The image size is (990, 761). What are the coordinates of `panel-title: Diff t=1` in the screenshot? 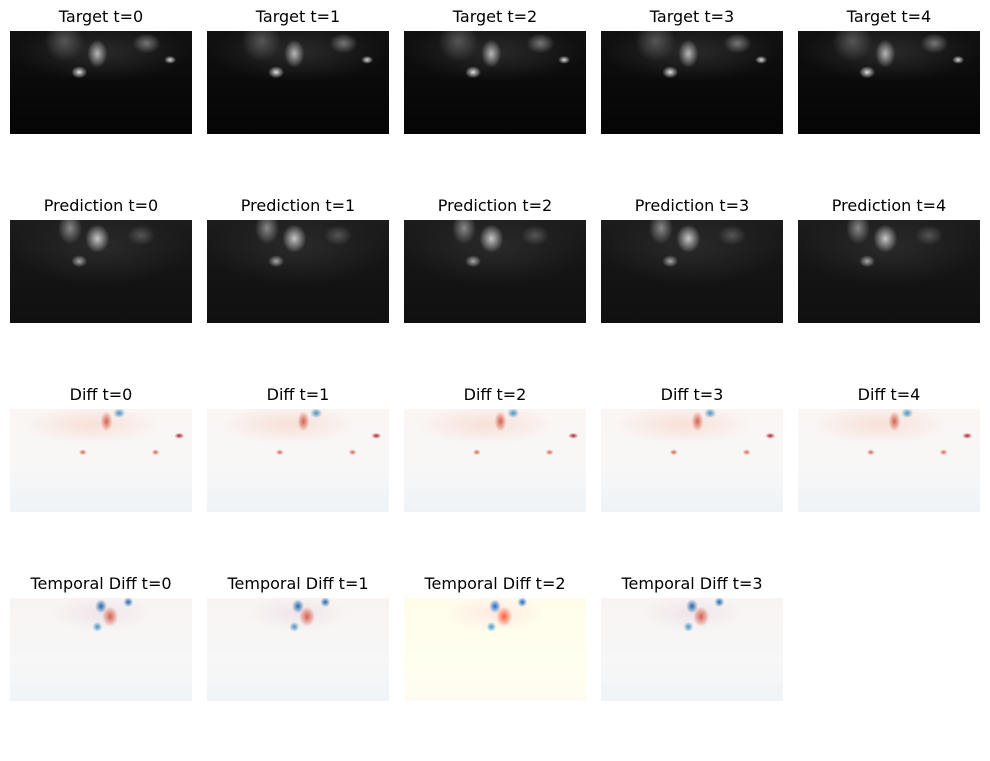 It's located at (298, 394).